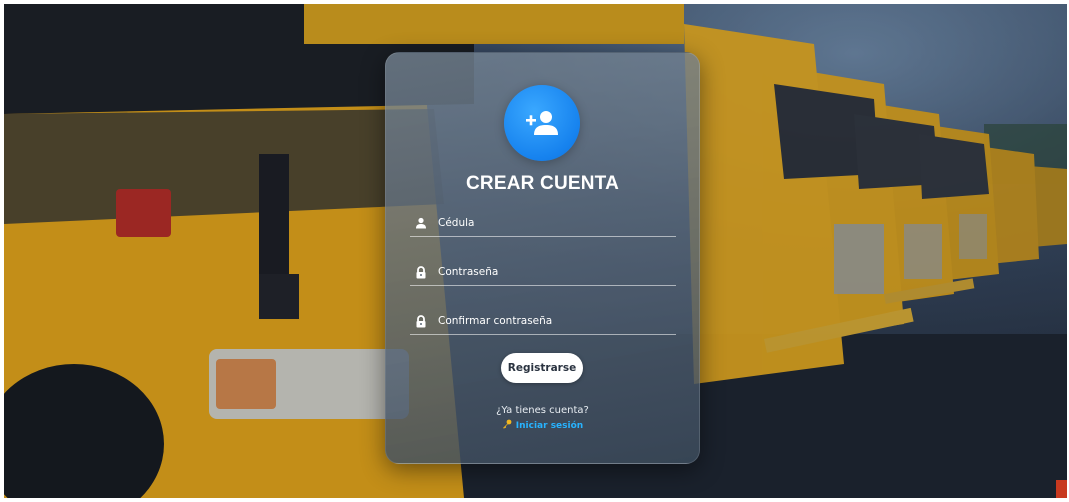 This screenshot has width=1069, height=502. What do you see at coordinates (553, 223) in the screenshot?
I see `cedula-input` at bounding box center [553, 223].